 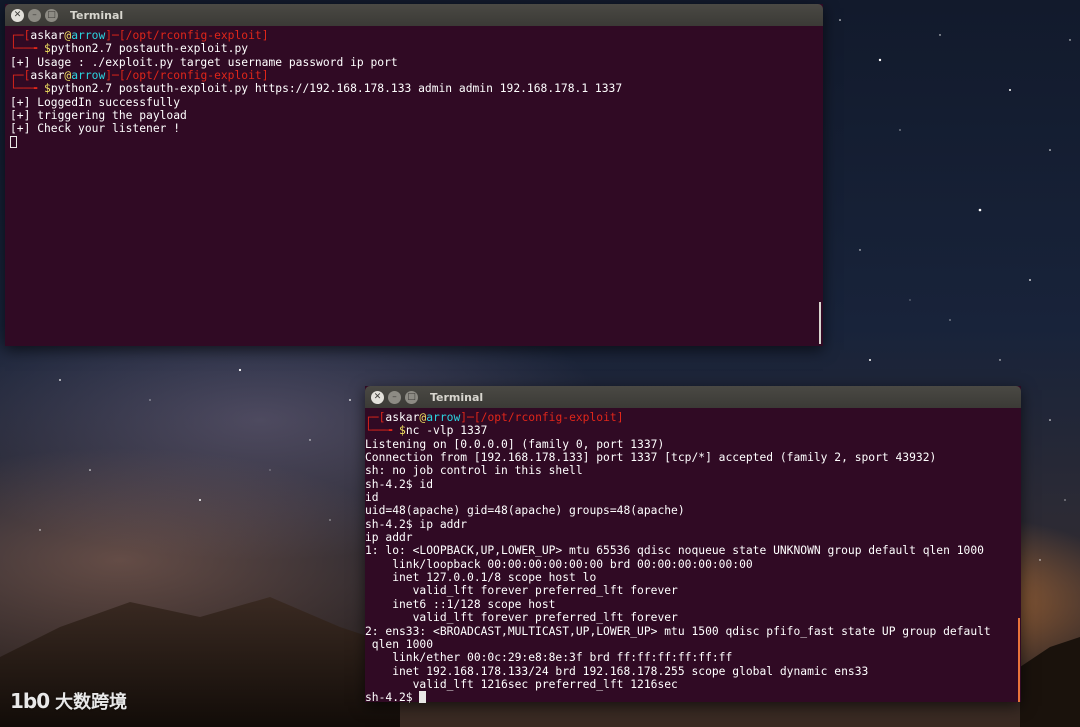 What do you see at coordinates (416, 524) in the screenshot?
I see `terminal-text: sh-4.2$ ip addr` at bounding box center [416, 524].